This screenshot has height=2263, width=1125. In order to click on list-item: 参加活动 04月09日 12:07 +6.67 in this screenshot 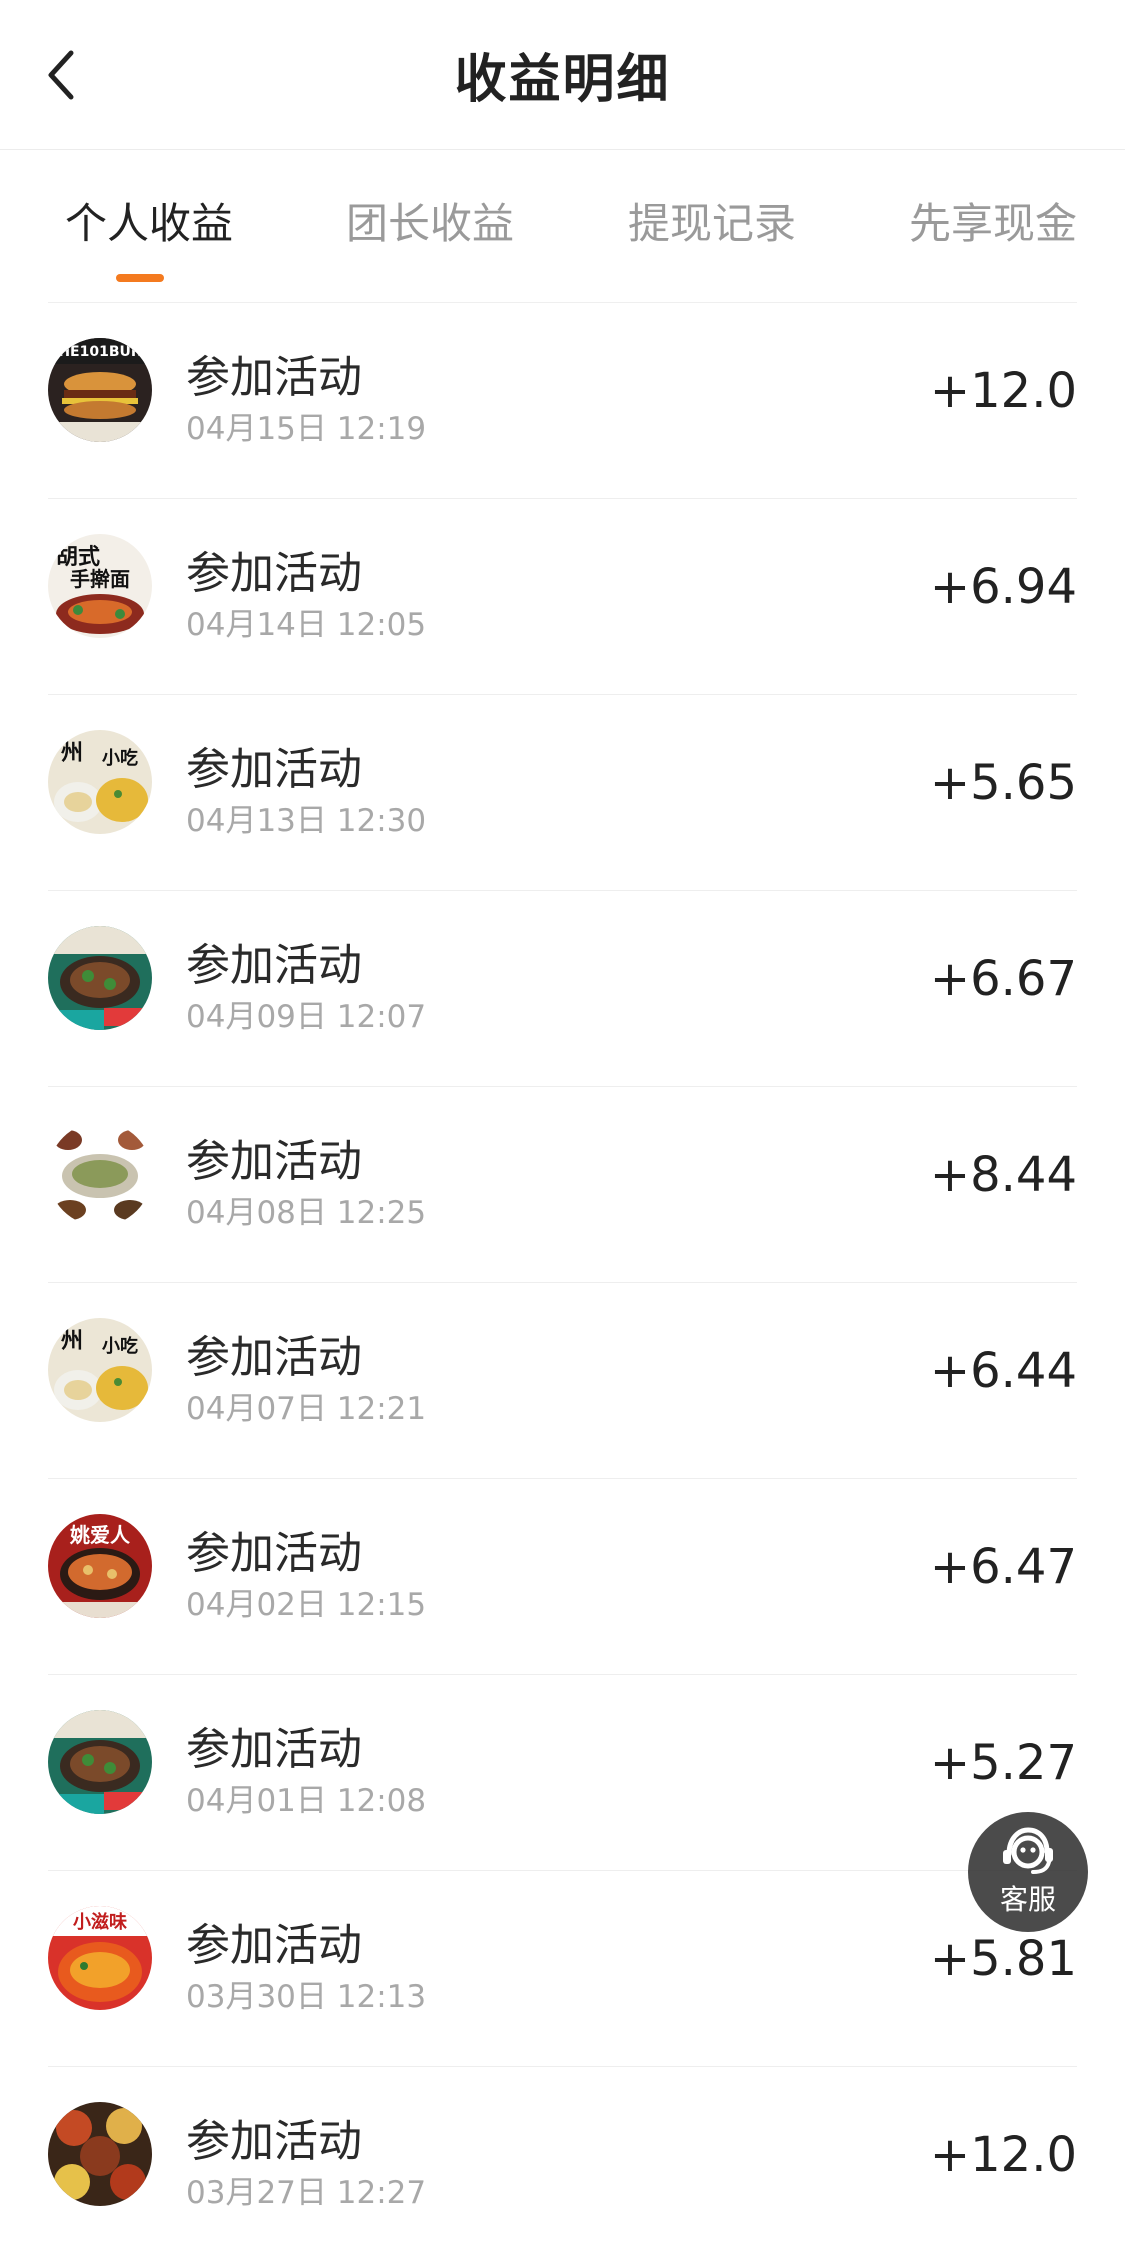, I will do `click(562, 989)`.